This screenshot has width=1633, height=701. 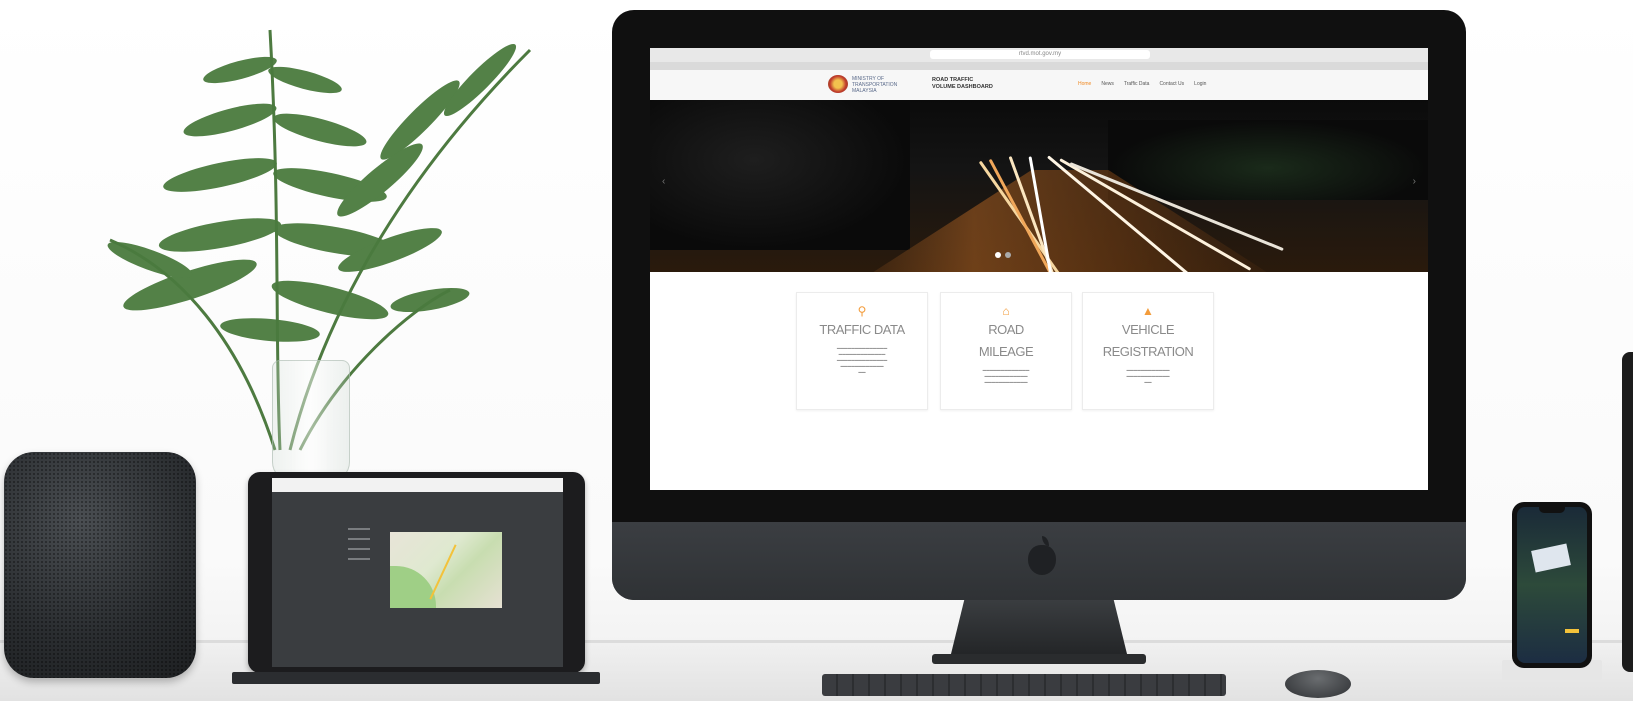 What do you see at coordinates (1148, 376) in the screenshot?
I see `card-description: ▬▬▬▬▬▬▬▬▬▬▬▬ ▬▬▬▬▬▬▬▬▬▬▬▬ ▬▬` at bounding box center [1148, 376].